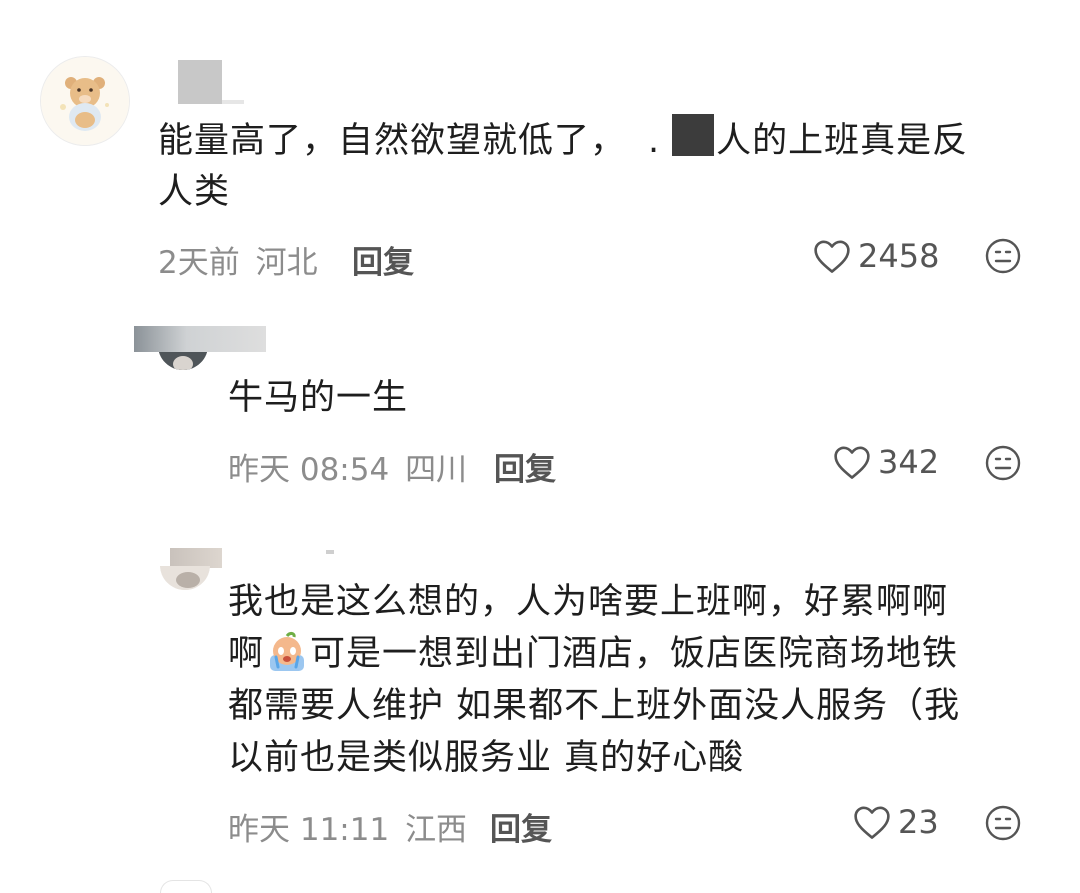  Describe the element at coordinates (842, 141) in the screenshot. I see `comment-text-part: 人的上班真是反` at that location.